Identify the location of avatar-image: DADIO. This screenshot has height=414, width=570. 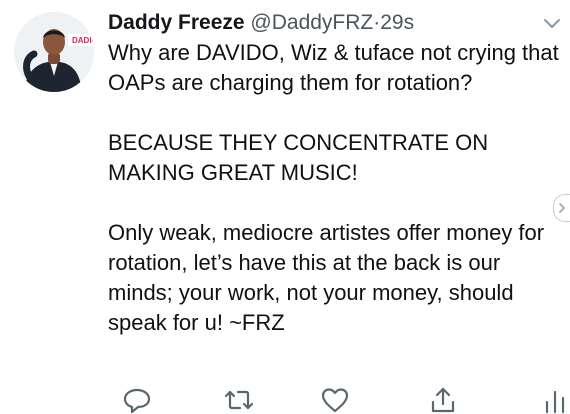
(54, 52).